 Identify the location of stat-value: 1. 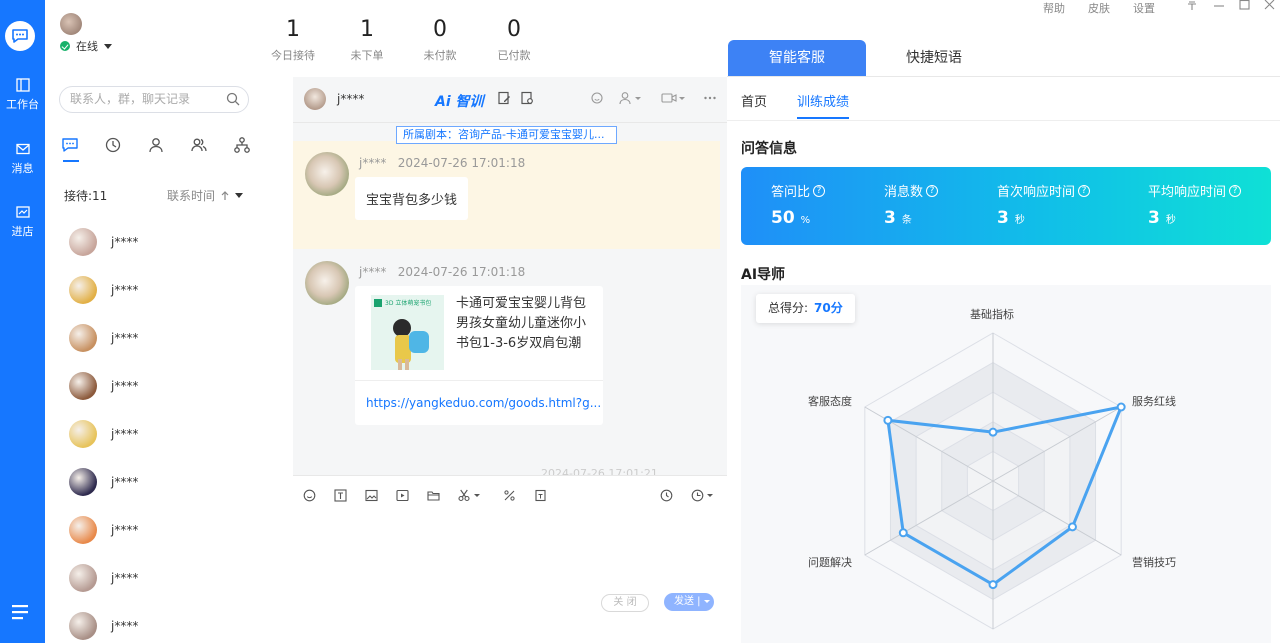
(367, 29).